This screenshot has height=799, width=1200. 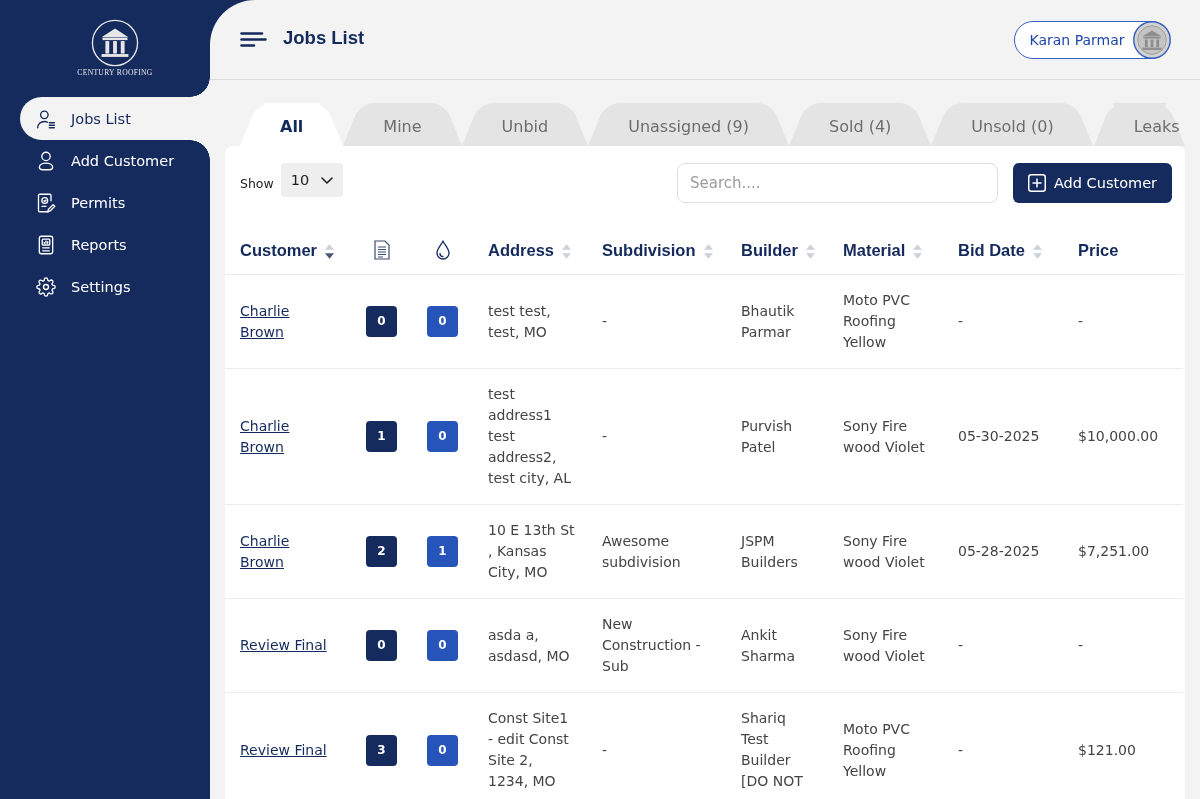 I want to click on table-cell: asda a, asdasd, MO, so click(x=530, y=645).